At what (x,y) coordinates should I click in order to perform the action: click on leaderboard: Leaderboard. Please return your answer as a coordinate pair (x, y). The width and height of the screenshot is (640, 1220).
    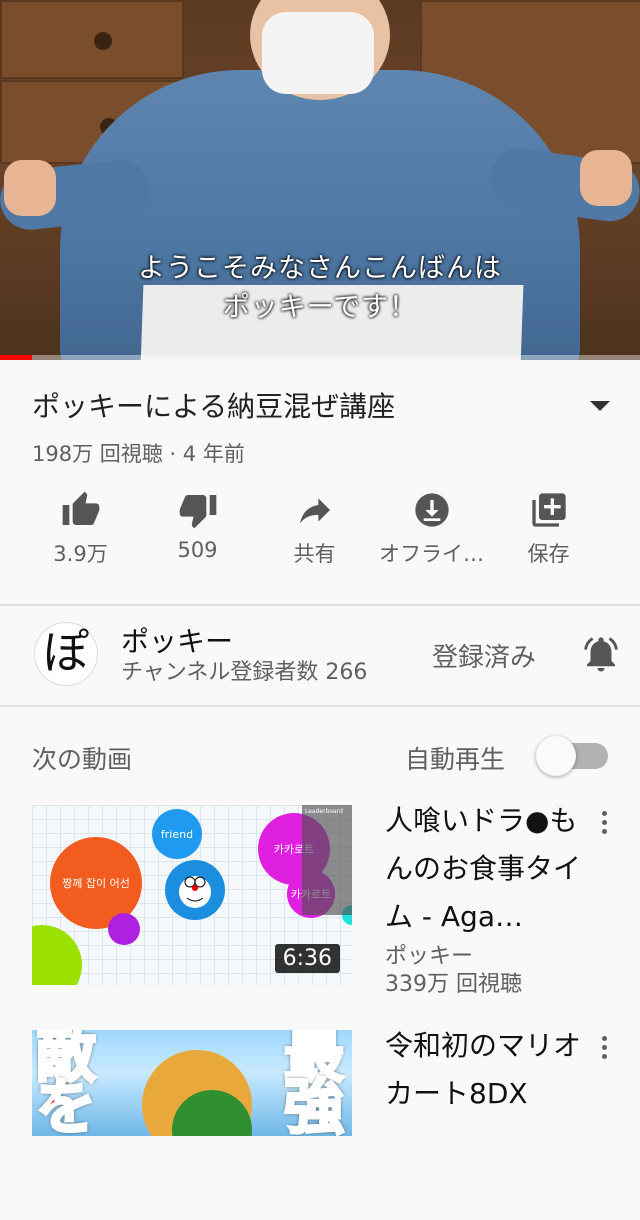
    Looking at the image, I should click on (327, 860).